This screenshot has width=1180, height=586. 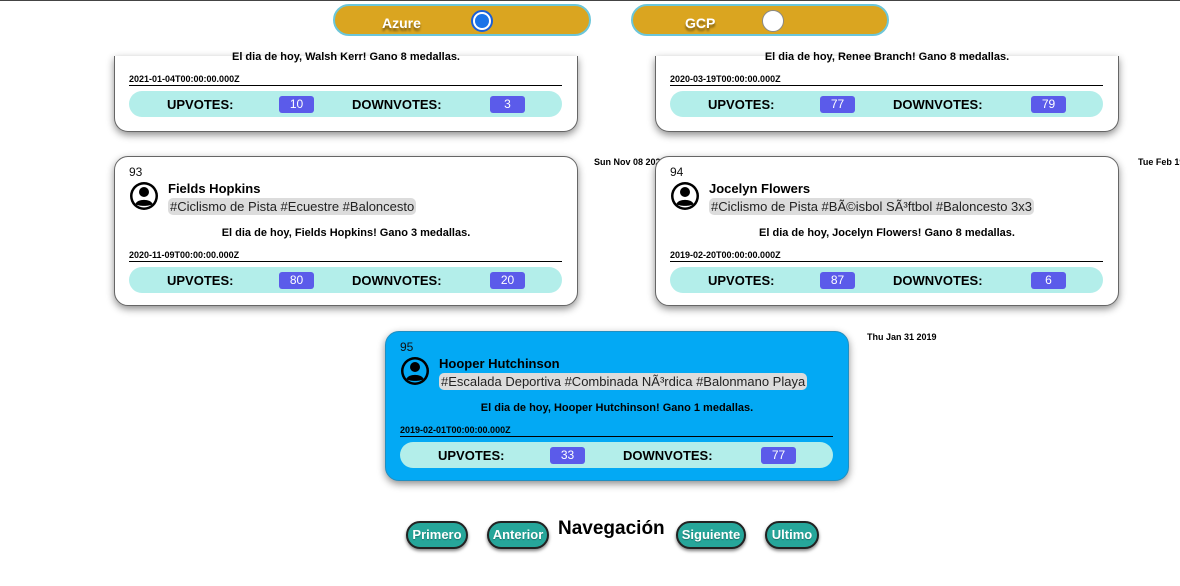 What do you see at coordinates (136, 172) in the screenshot?
I see `card-number: 93` at bounding box center [136, 172].